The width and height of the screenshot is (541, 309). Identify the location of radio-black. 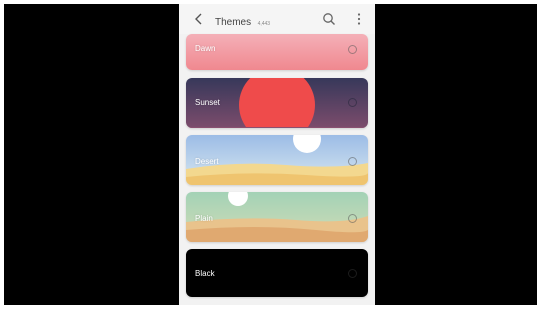
(352, 273).